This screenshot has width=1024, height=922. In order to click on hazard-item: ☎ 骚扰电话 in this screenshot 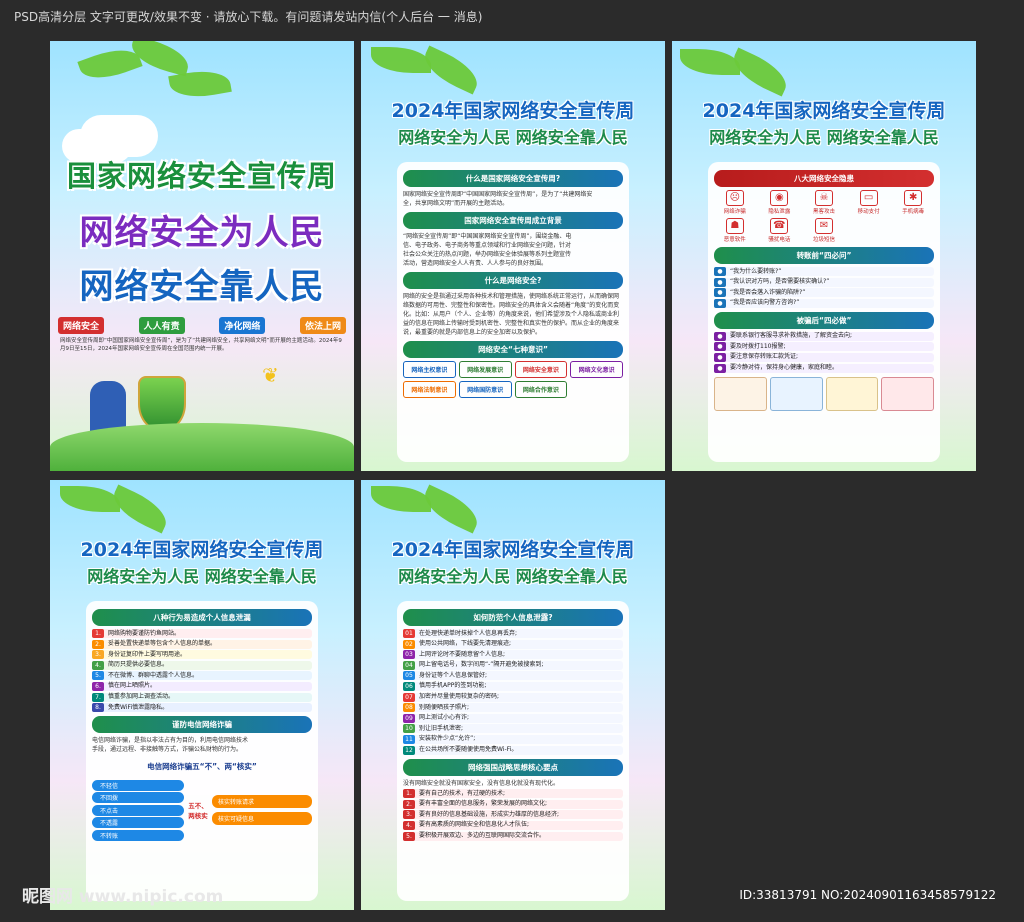, I will do `click(779, 230)`.